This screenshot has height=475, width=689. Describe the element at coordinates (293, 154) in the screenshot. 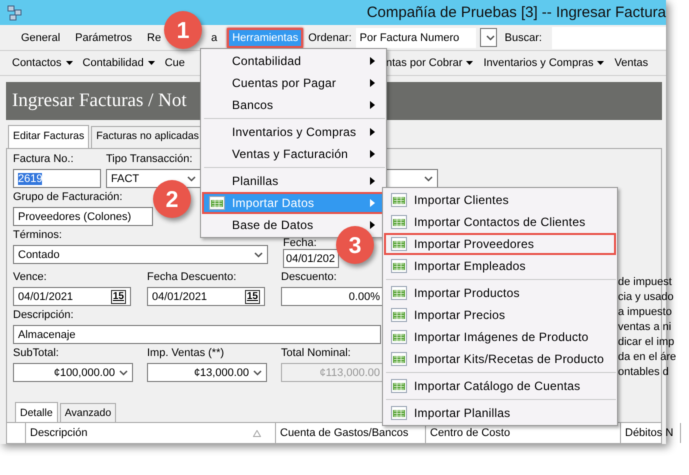

I see `menu-item: Ventas y Facturación` at that location.